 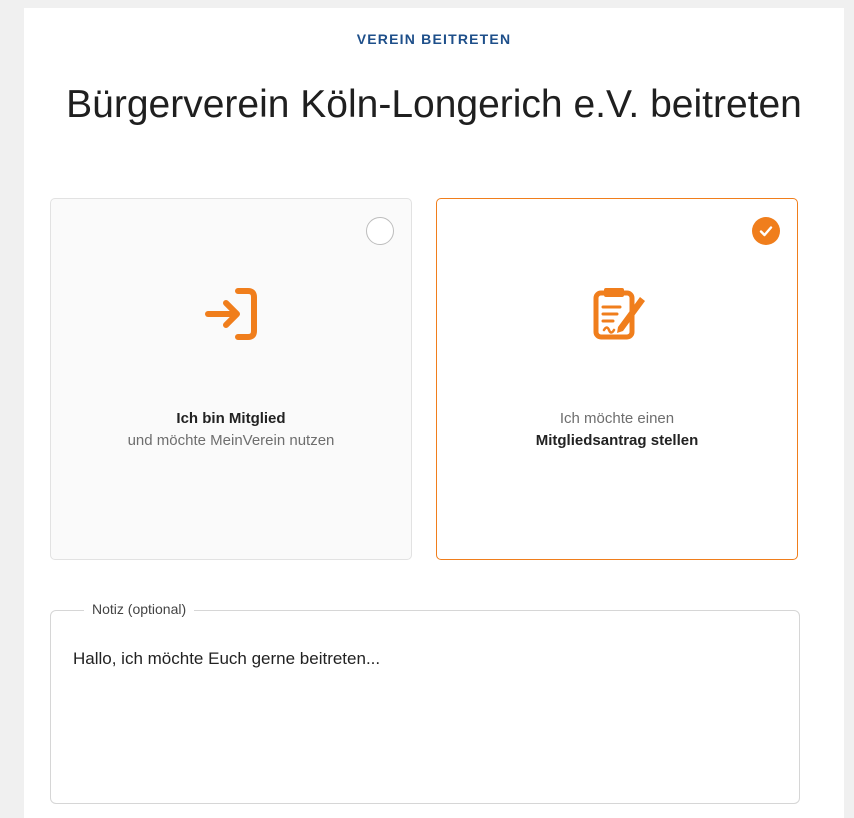 I want to click on option-application-subtitle: Ich möchte einen, so click(x=617, y=418).